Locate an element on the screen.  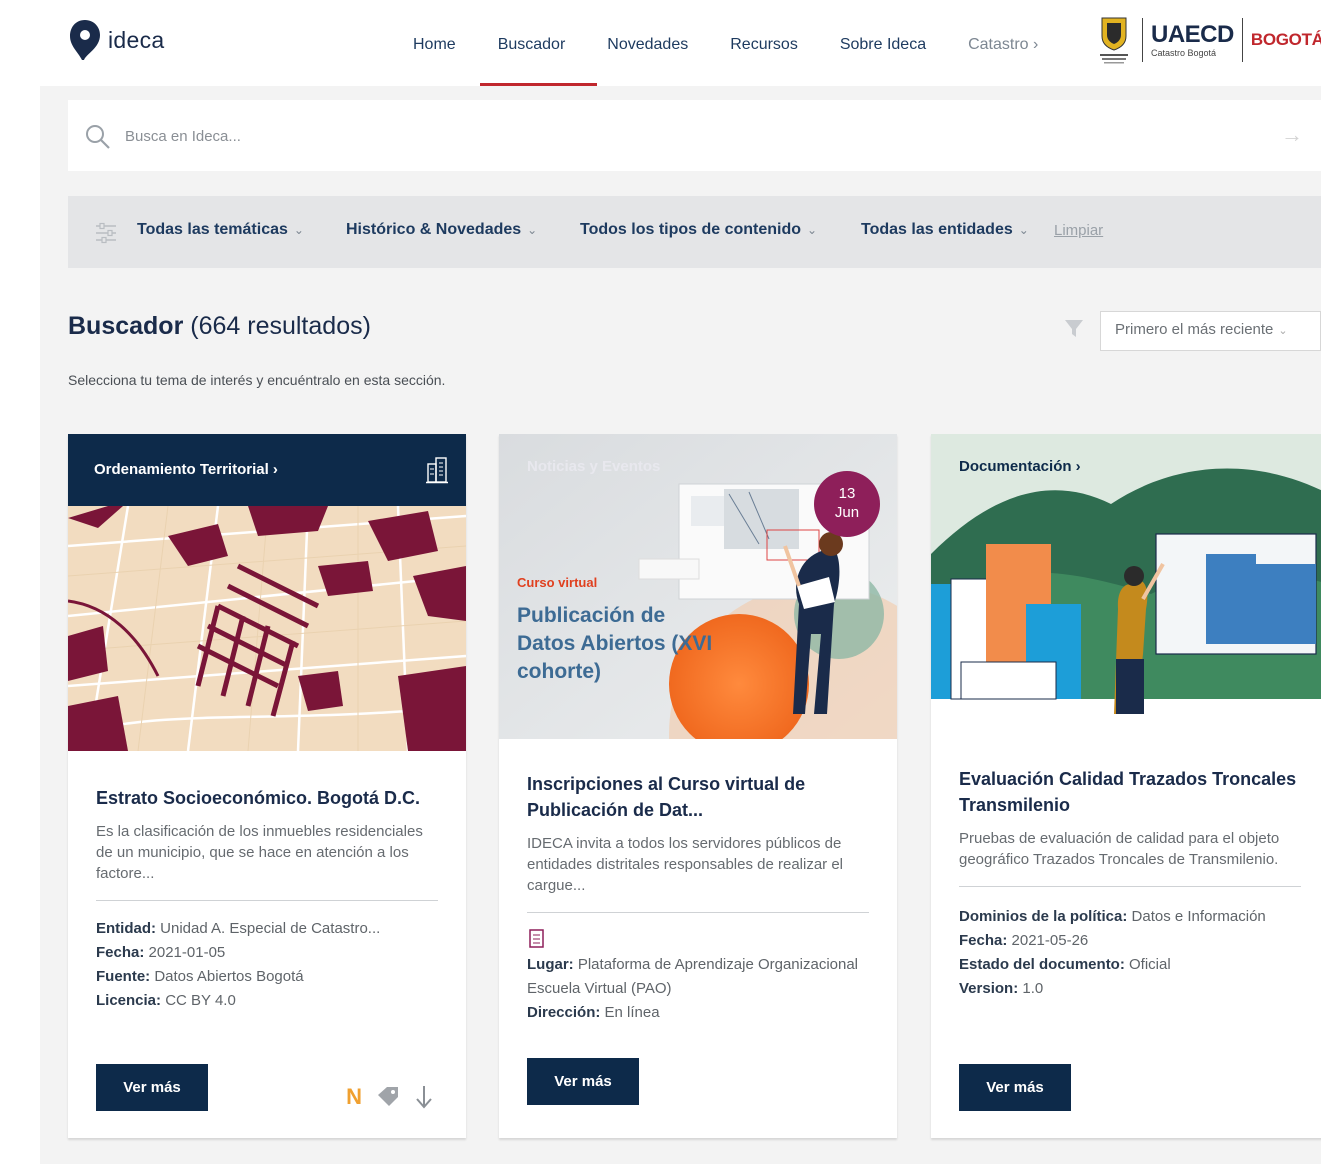
ideca-logo: ideca is located at coordinates (116, 40).